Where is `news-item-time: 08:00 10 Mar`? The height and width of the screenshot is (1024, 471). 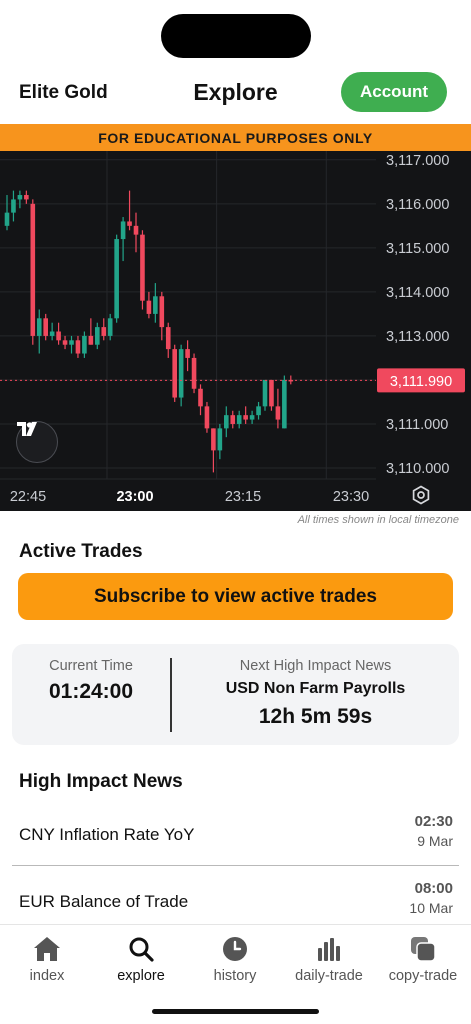 news-item-time: 08:00 10 Mar is located at coordinates (431, 898).